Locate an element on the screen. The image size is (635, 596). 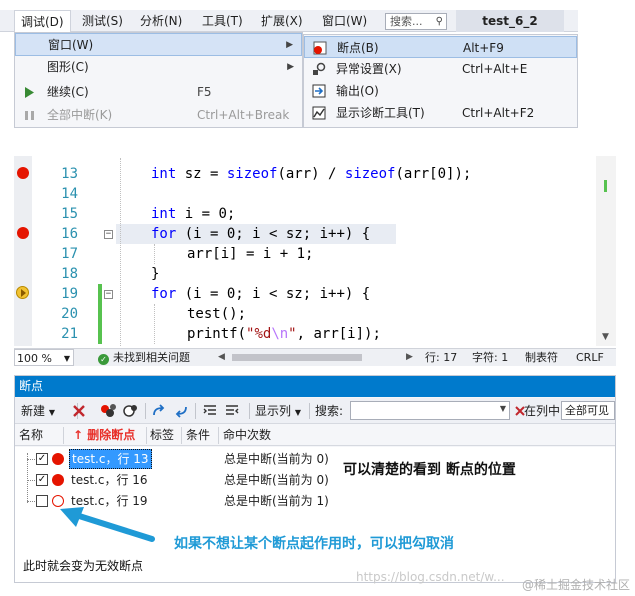
menu-analyze: 分析(N) is located at coordinates (161, 21).